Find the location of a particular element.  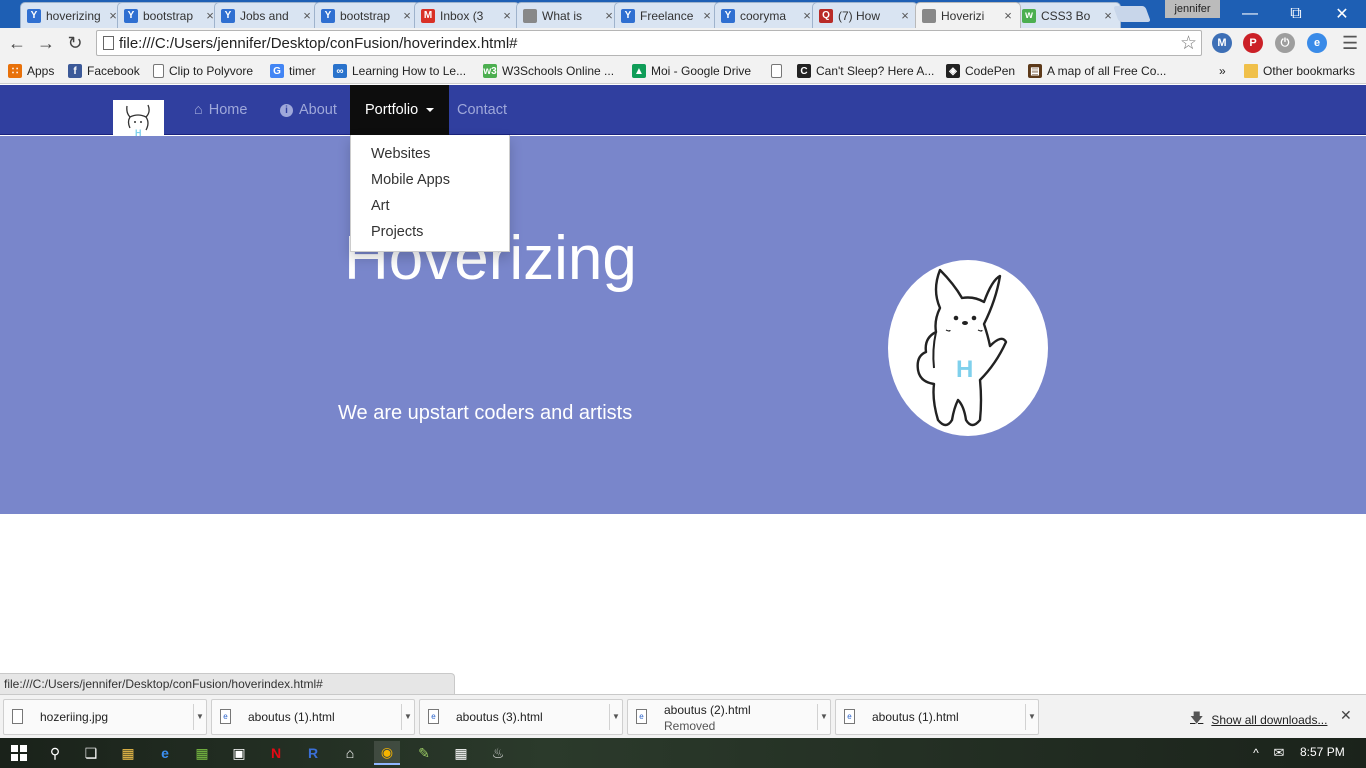

bookmark-item: ▲ Moi - Google Drive is located at coordinates (691, 71).